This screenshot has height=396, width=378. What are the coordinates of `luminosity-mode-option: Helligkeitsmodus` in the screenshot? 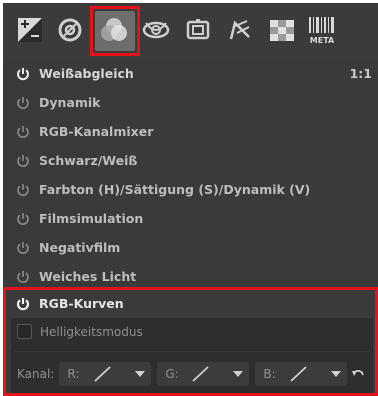 It's located at (80, 331).